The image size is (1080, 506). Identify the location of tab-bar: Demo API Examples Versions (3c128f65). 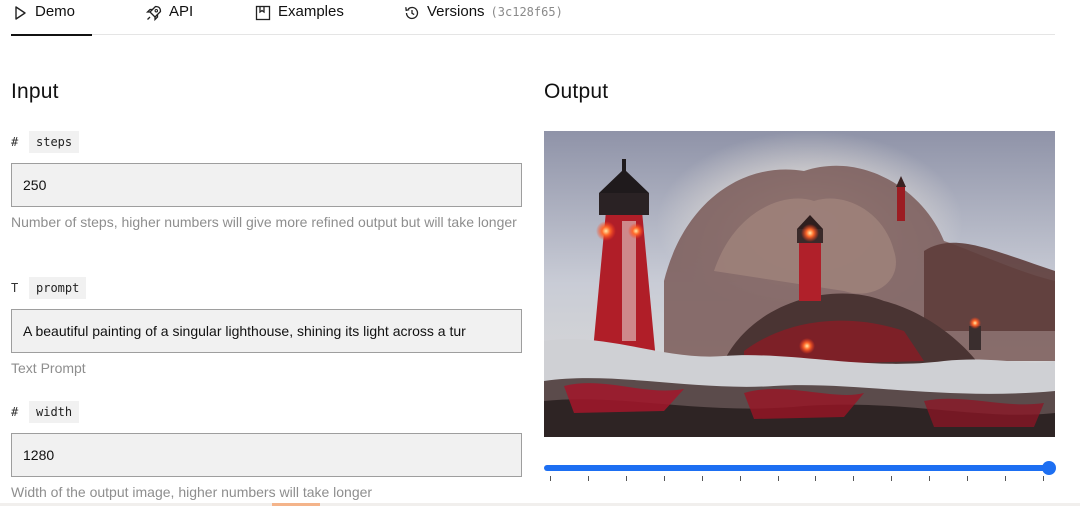
(533, 18).